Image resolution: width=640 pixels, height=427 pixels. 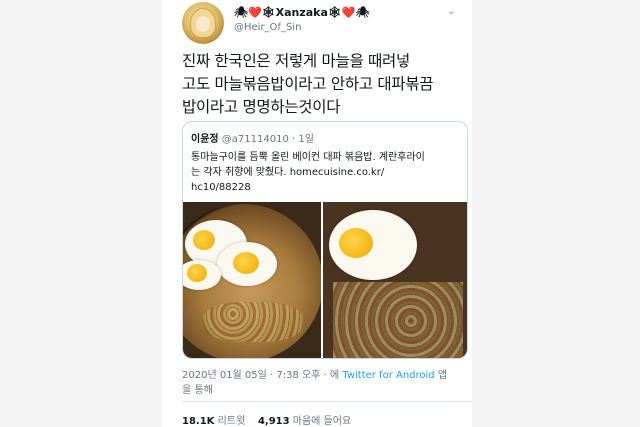 What do you see at coordinates (322, 421) in the screenshot?
I see `likes-label: 마음에 들어요` at bounding box center [322, 421].